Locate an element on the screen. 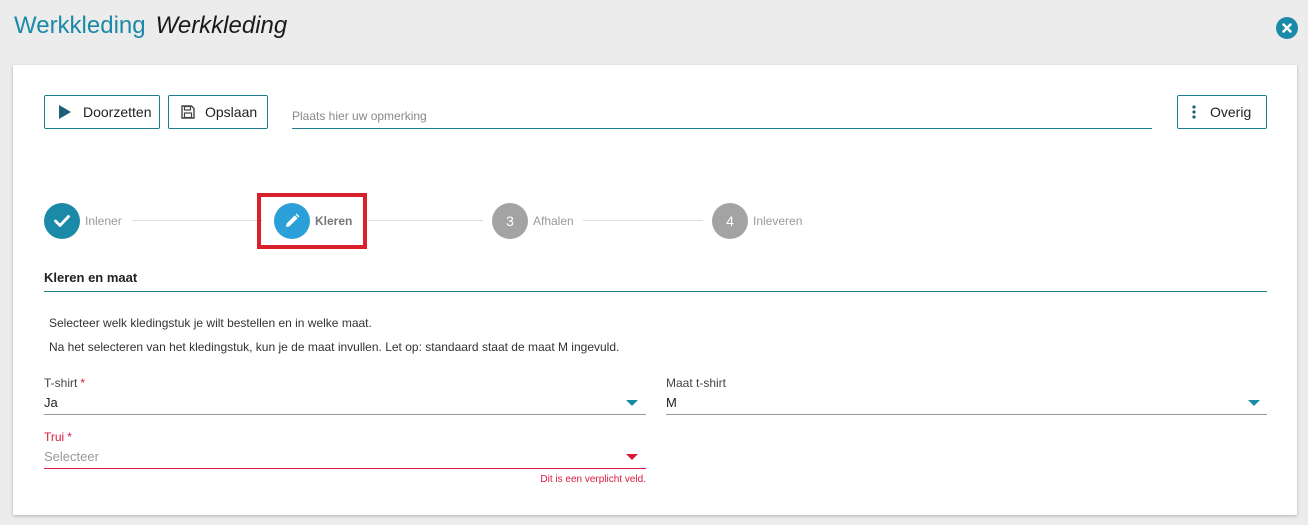  page-title: Werkkleding is located at coordinates (221, 25).